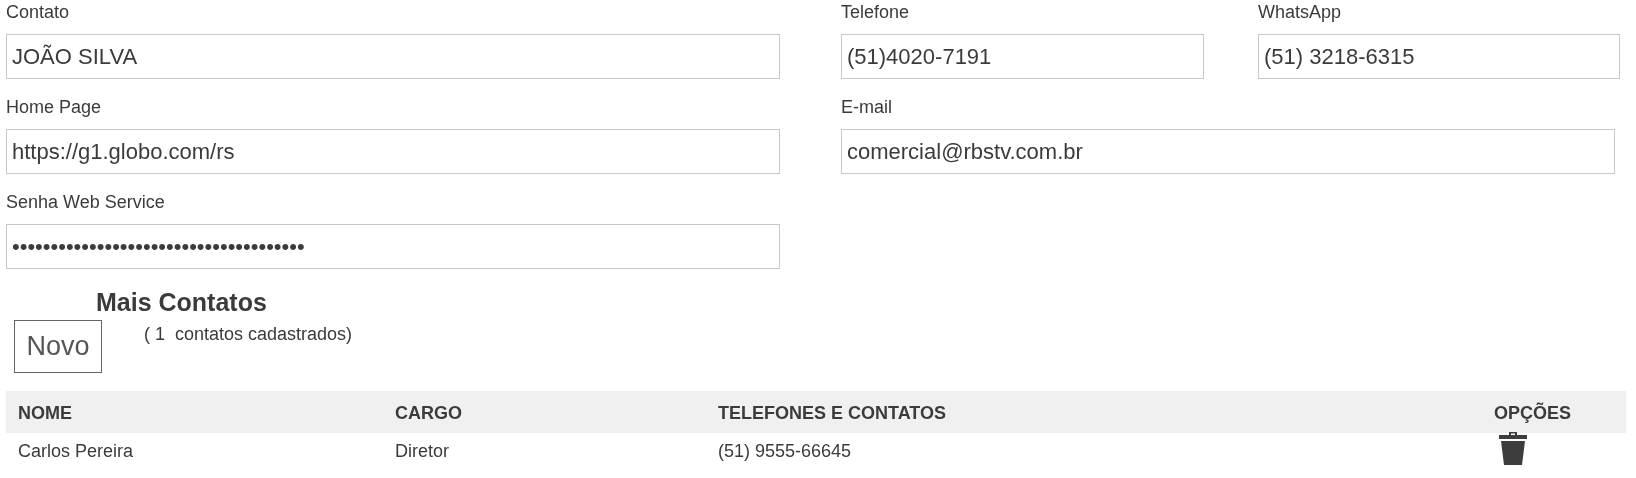  What do you see at coordinates (876, 12) in the screenshot?
I see `field-label: Telefone` at bounding box center [876, 12].